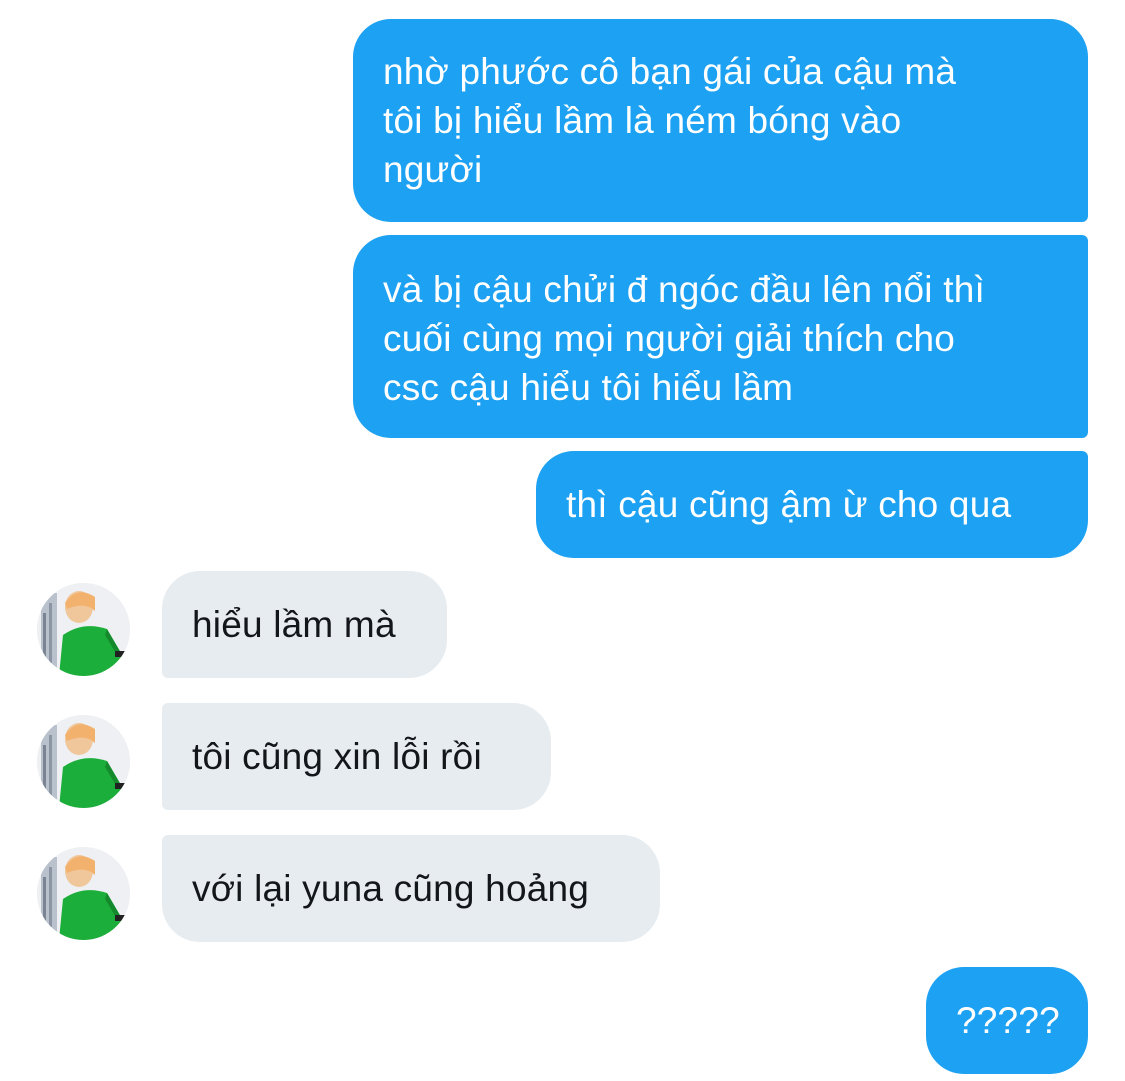 The height and width of the screenshot is (1081, 1125). I want to click on received-message-bubble: với lại yuna cũng hoảng, so click(411, 888).